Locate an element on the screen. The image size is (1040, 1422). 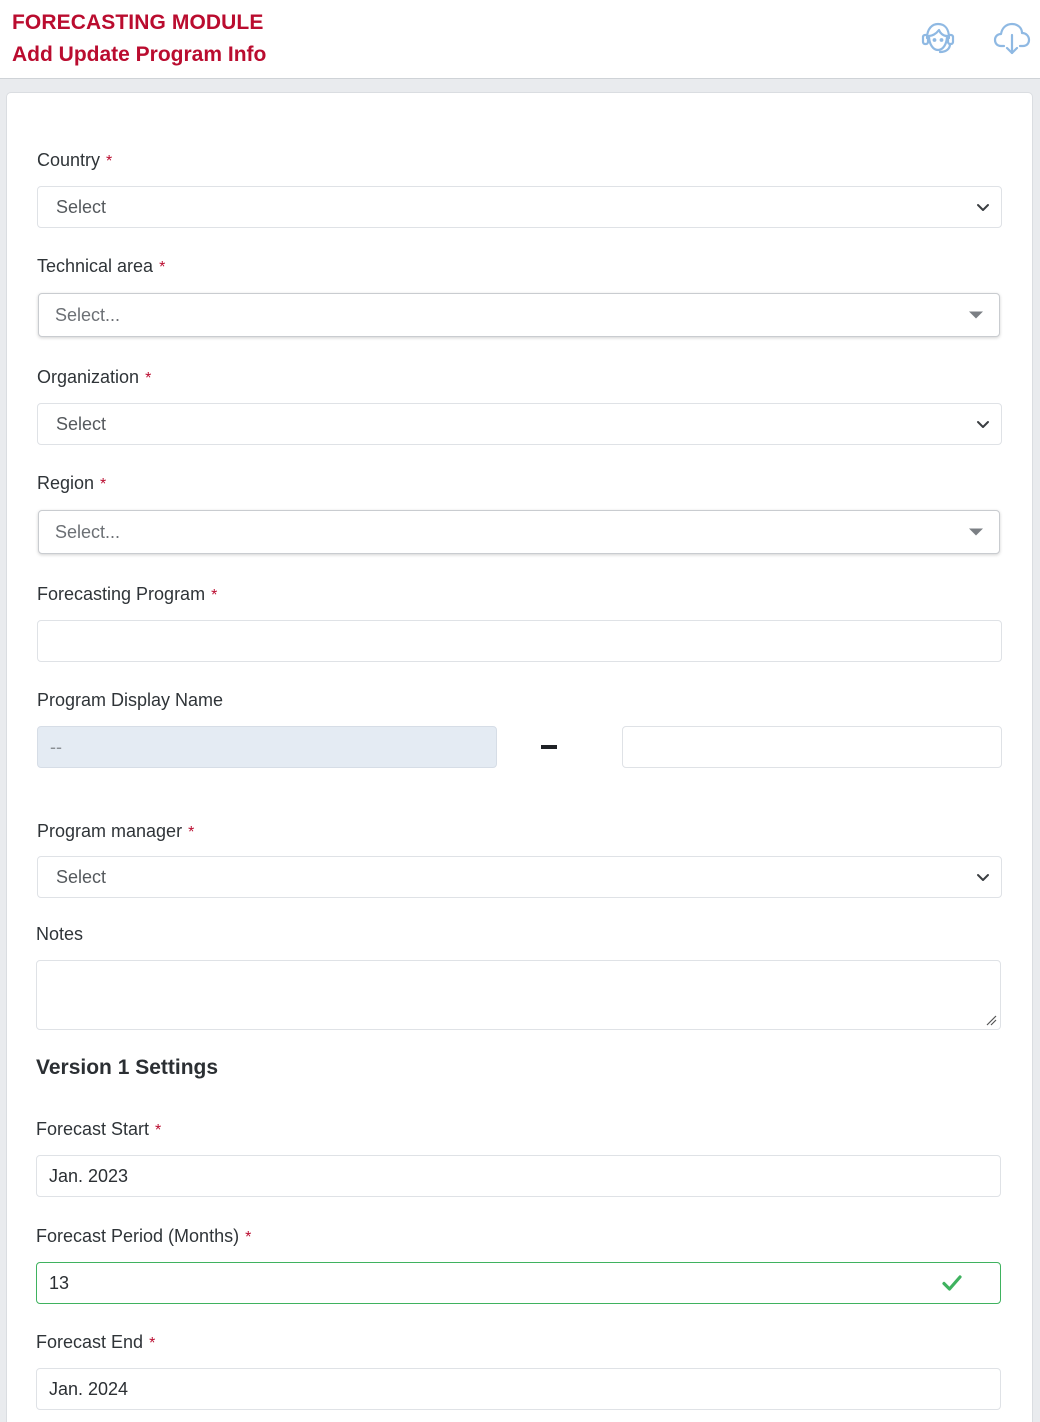
program-display-name-prefix-value: -- is located at coordinates (56, 746).